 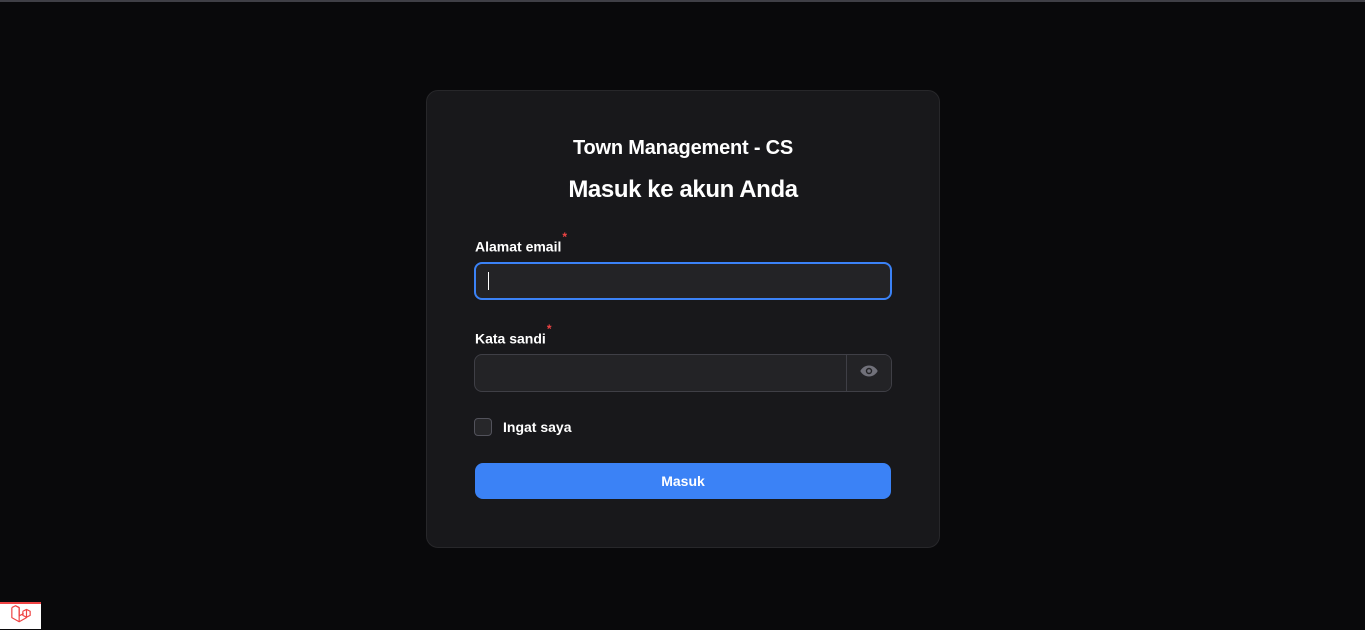 I want to click on page-title: Masuk ke akun Anda, so click(x=683, y=189).